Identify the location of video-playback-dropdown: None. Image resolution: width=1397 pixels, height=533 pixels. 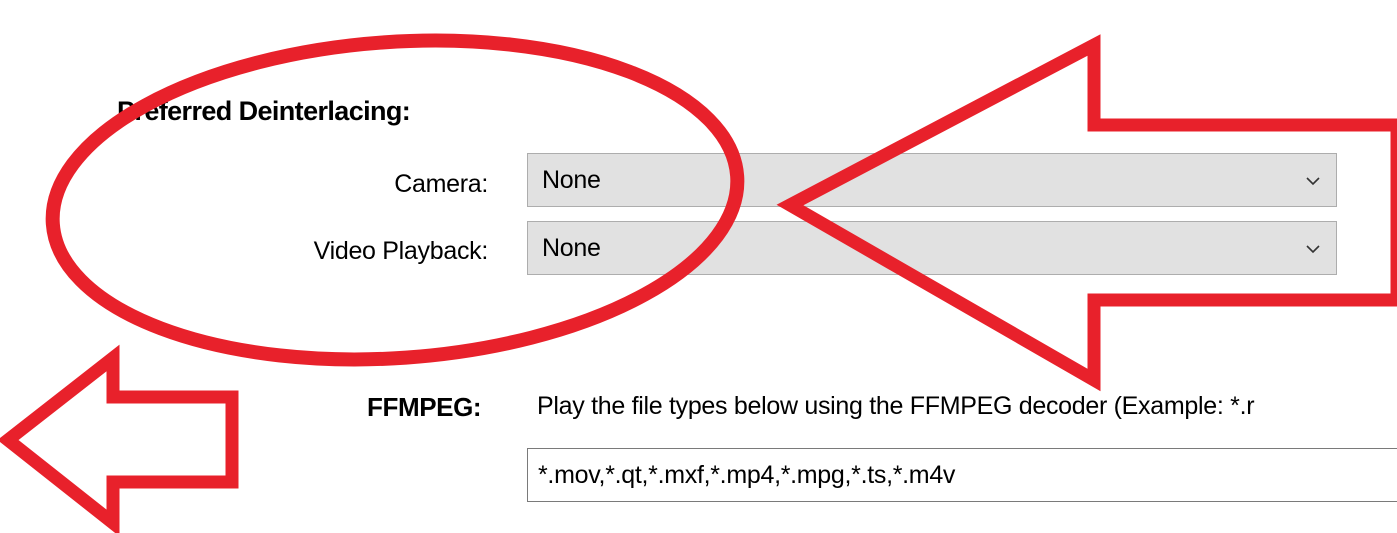
(932, 248).